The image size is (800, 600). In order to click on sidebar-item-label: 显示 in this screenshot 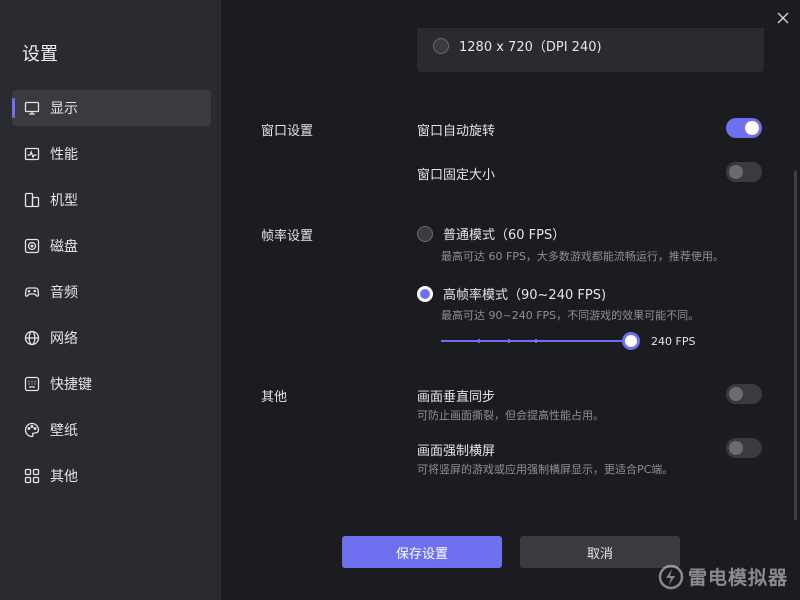, I will do `click(64, 109)`.